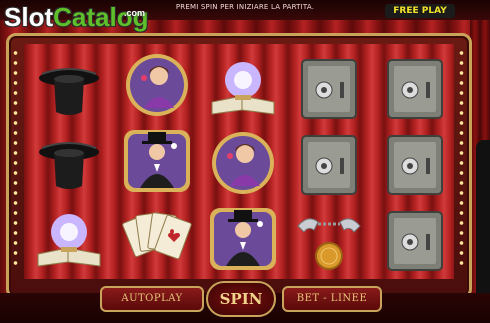  Describe the element at coordinates (245, 7) in the screenshot. I see `status-message: PREMI SPIN PER INIZIARE LA PARTITA.` at that location.